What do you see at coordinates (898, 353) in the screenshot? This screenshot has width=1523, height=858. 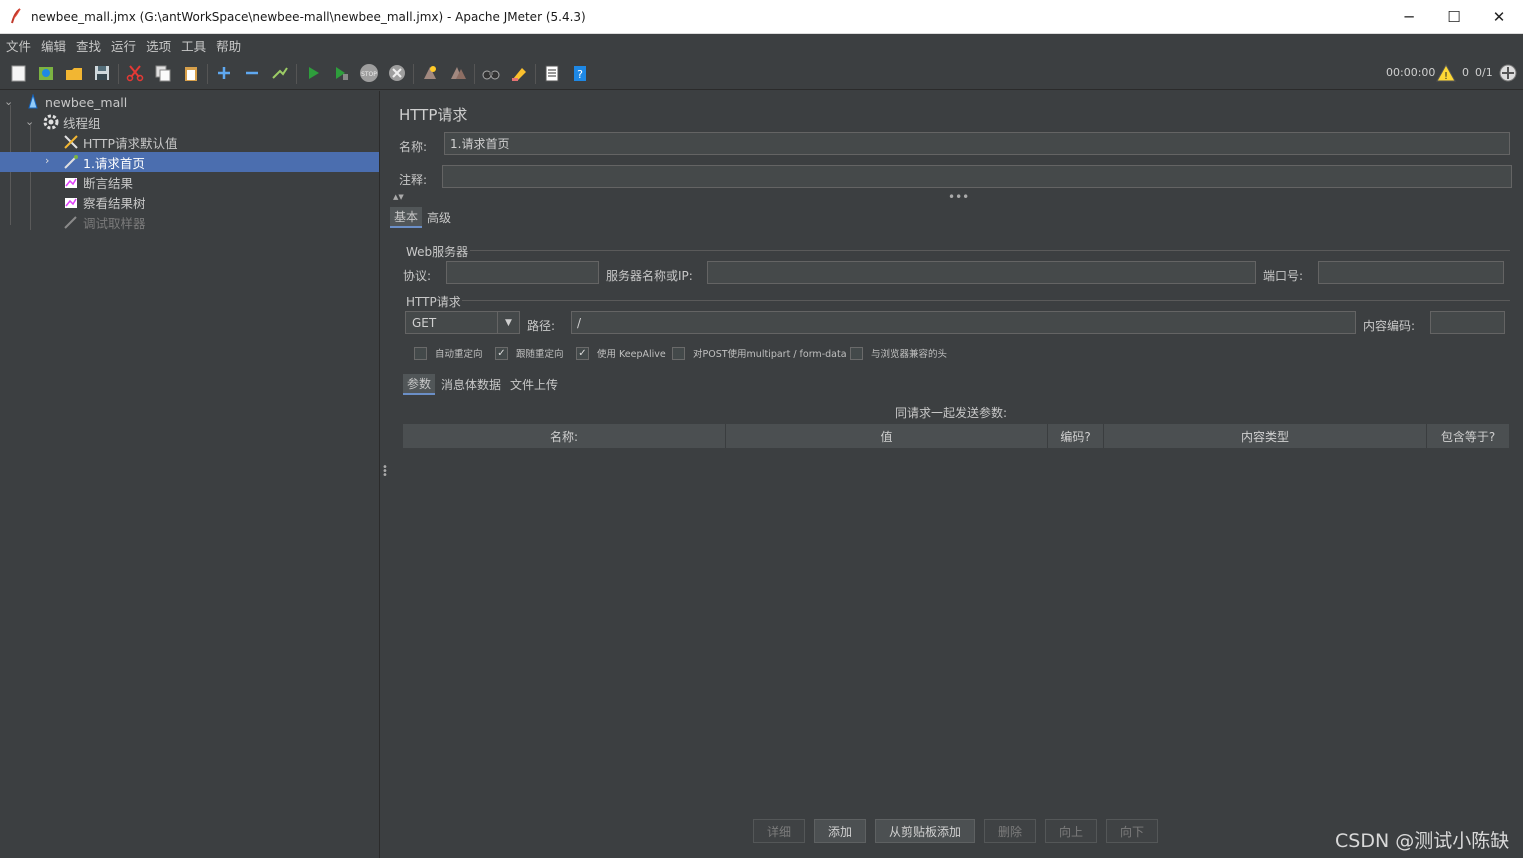 I see `browser-headers-checkbox: 与浏览器兼容的头` at bounding box center [898, 353].